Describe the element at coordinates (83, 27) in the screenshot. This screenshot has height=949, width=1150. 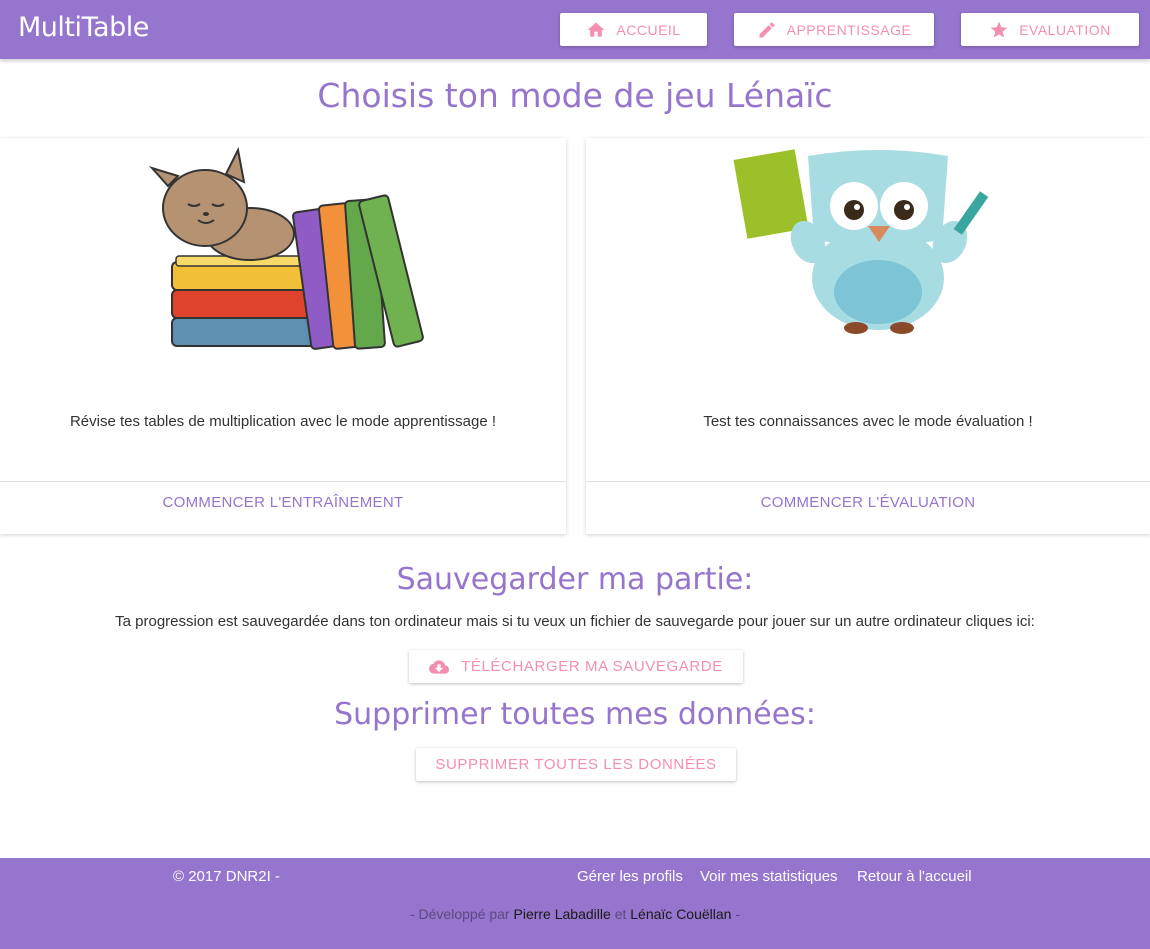
I see `brand-logo: MultiTable` at that location.